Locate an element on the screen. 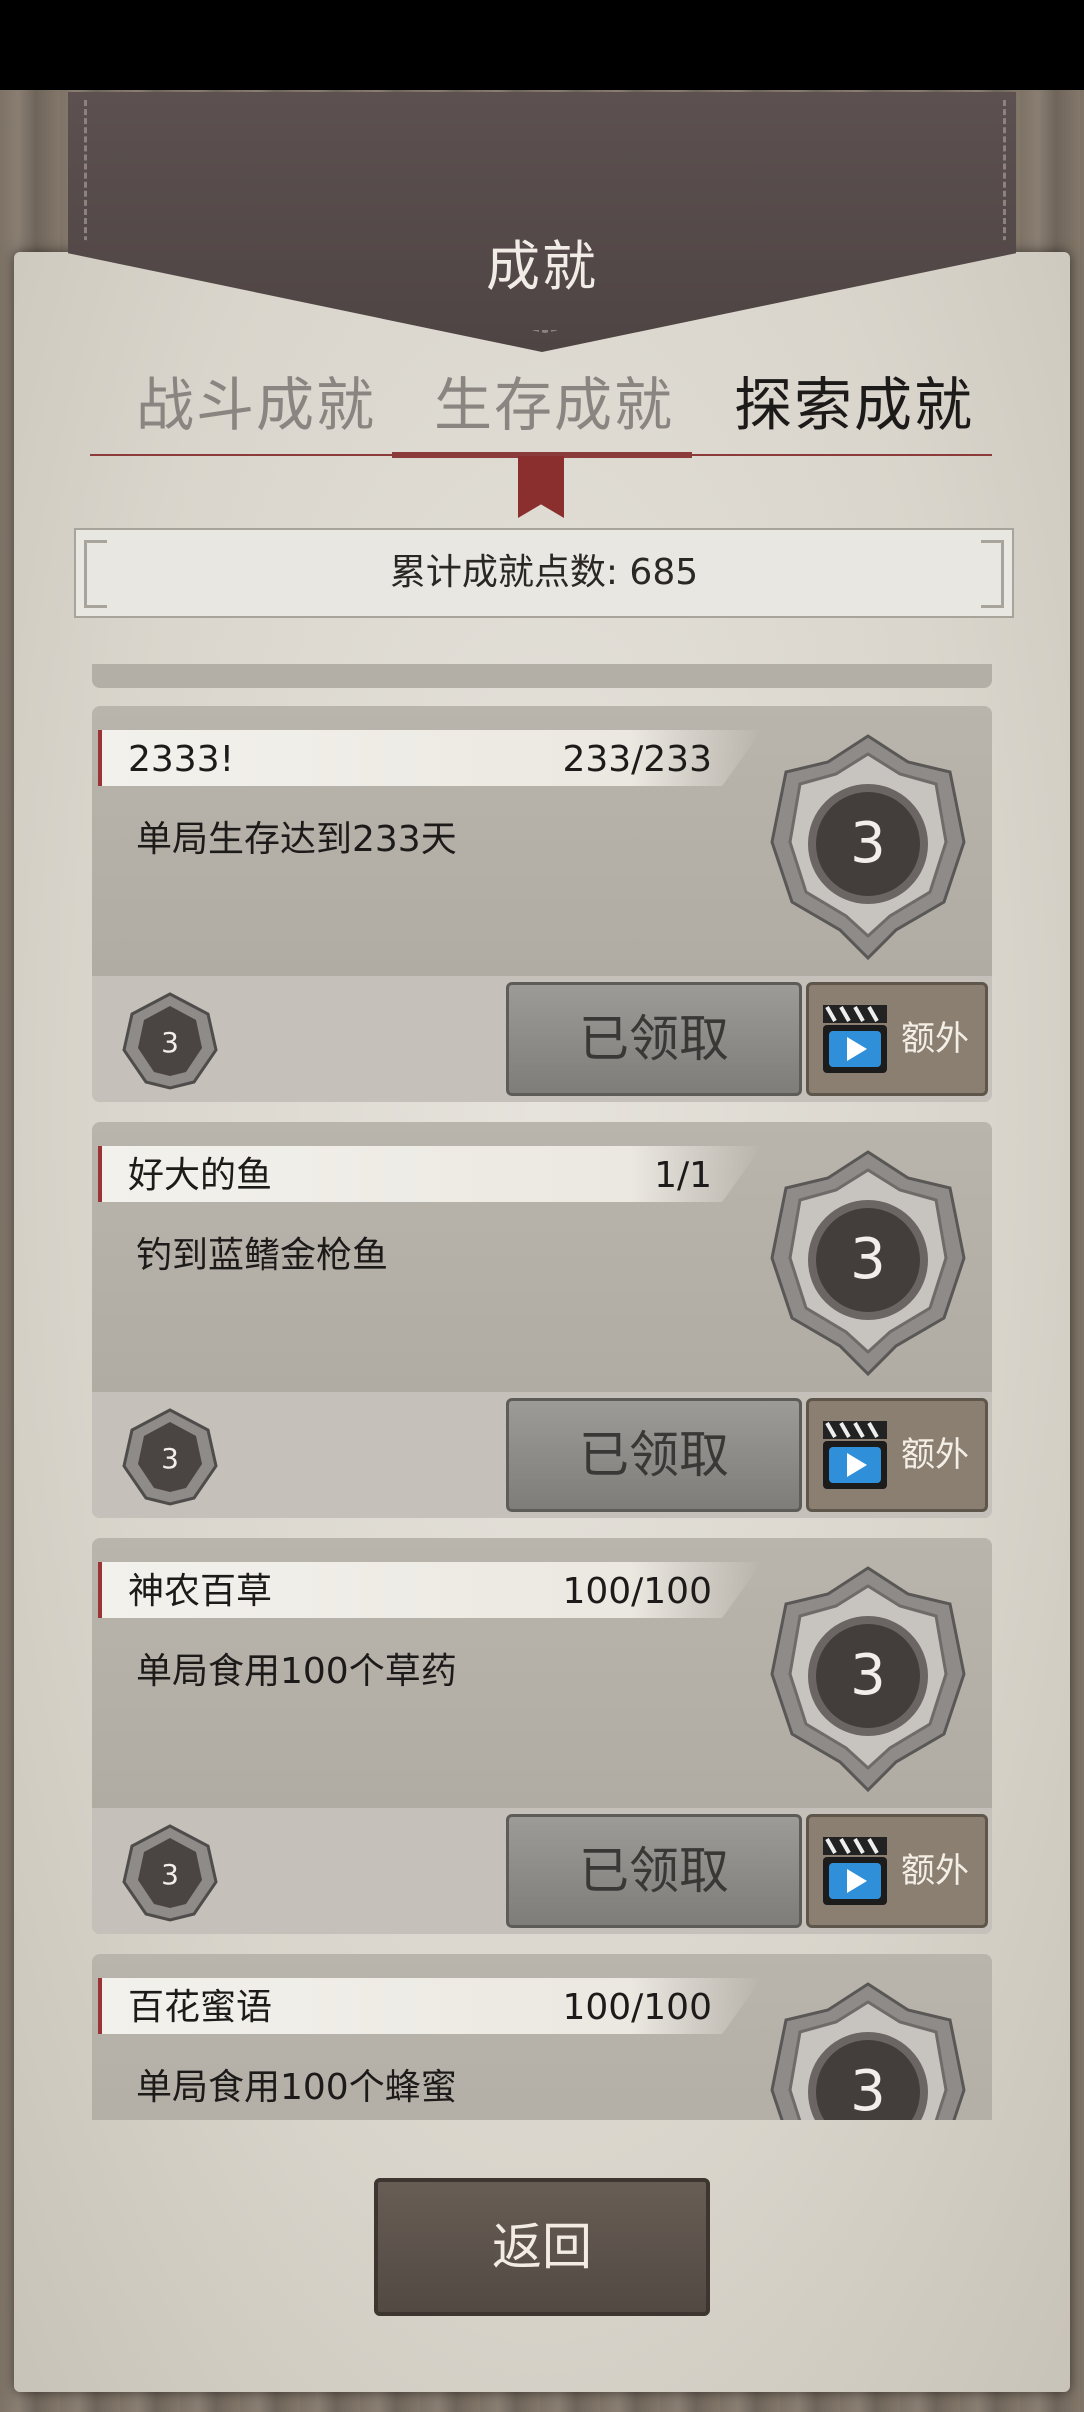 Image resolution: width=1084 pixels, height=2412 pixels. achievement-progress: 1/1 is located at coordinates (683, 1175).